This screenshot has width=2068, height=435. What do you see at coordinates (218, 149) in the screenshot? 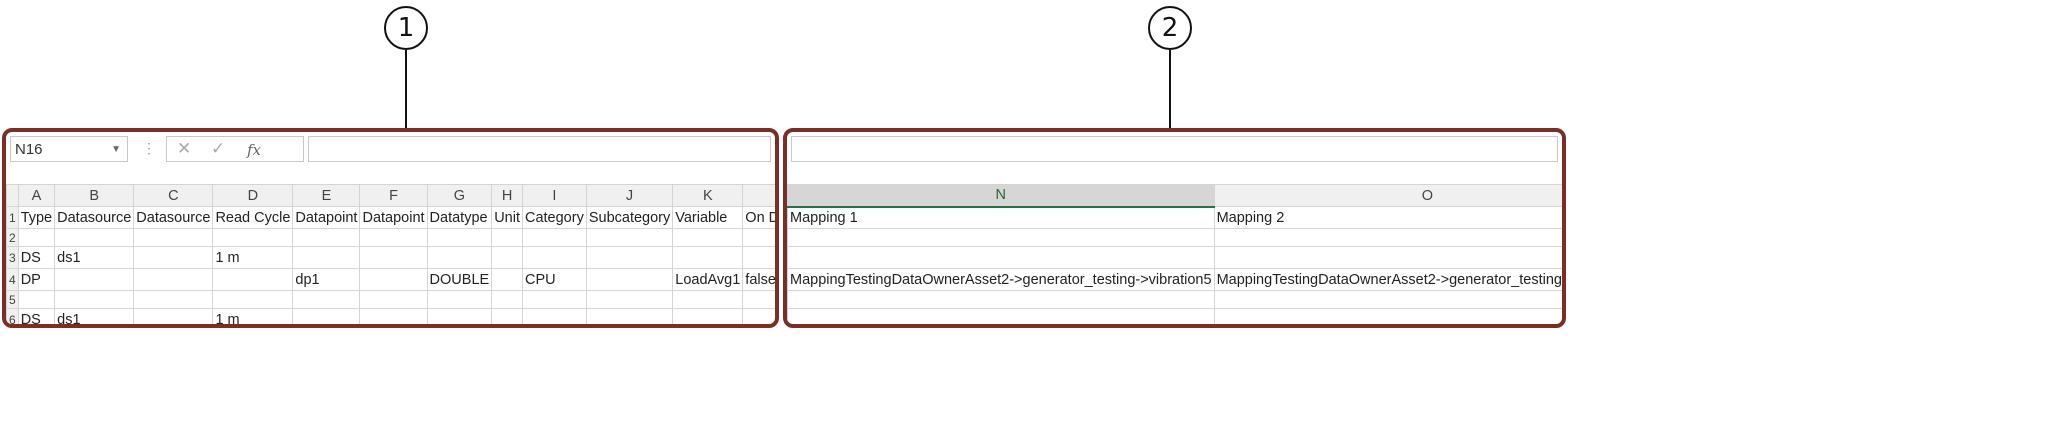
I see `enter-check-icon: ✓` at bounding box center [218, 149].